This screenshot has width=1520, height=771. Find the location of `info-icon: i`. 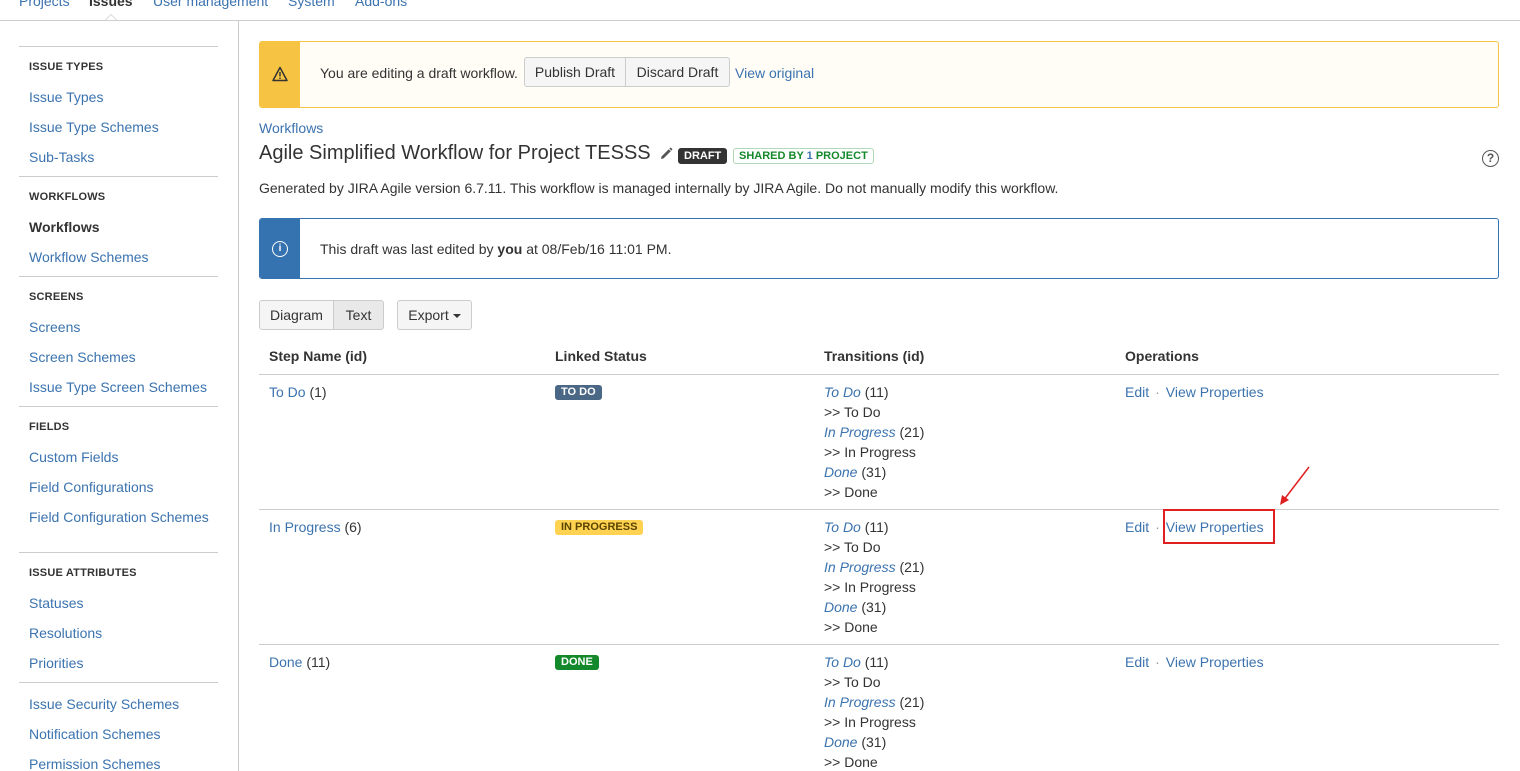

info-icon: i is located at coordinates (280, 249).